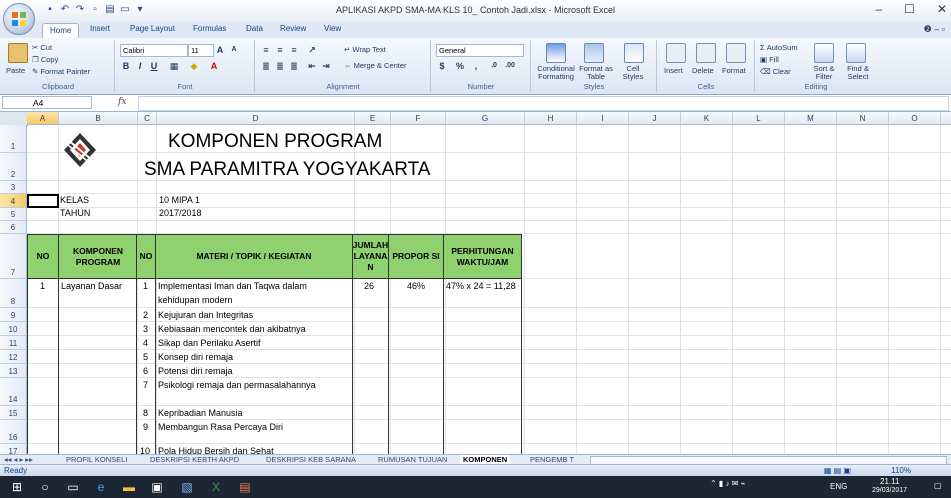 Image resolution: width=951 pixels, height=498 pixels. Describe the element at coordinates (779, 47) in the screenshot. I see `autosum-button: Σ AutoSum` at that location.